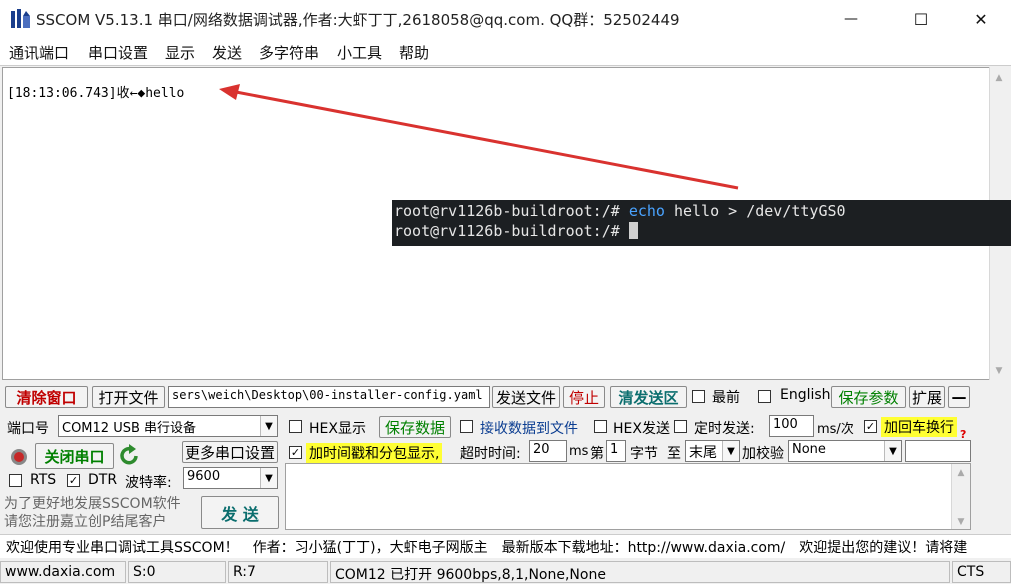 The width and height of the screenshot is (1011, 584). What do you see at coordinates (959, 397) in the screenshot?
I see `collapse-button: —` at bounding box center [959, 397].